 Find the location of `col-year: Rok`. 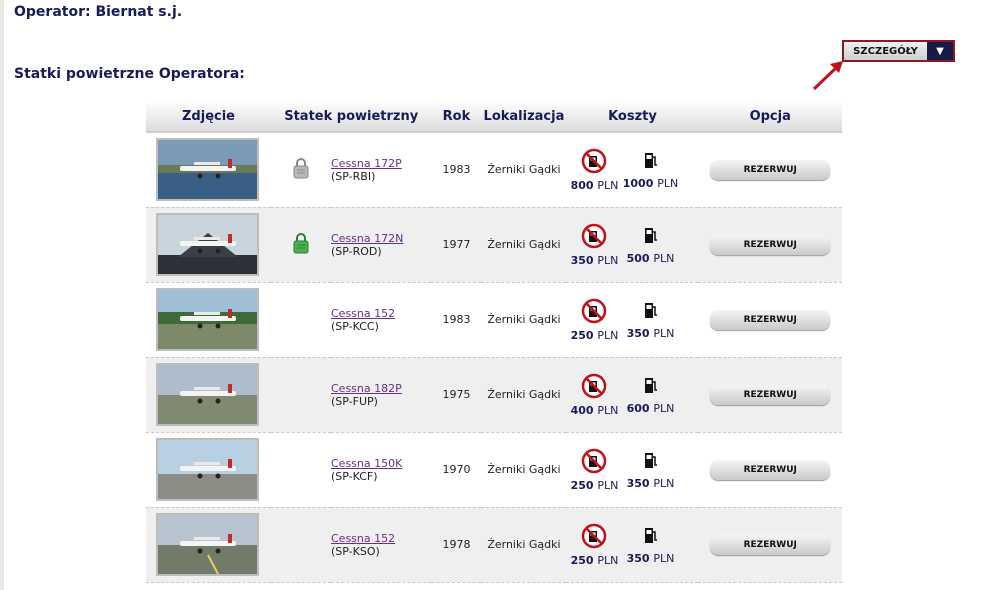

col-year: Rok is located at coordinates (456, 117).